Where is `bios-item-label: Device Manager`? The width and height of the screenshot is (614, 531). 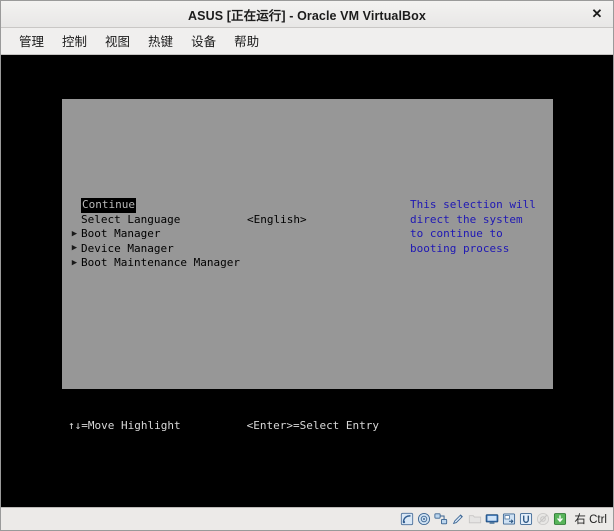 bios-item-label: Device Manager is located at coordinates (127, 248).